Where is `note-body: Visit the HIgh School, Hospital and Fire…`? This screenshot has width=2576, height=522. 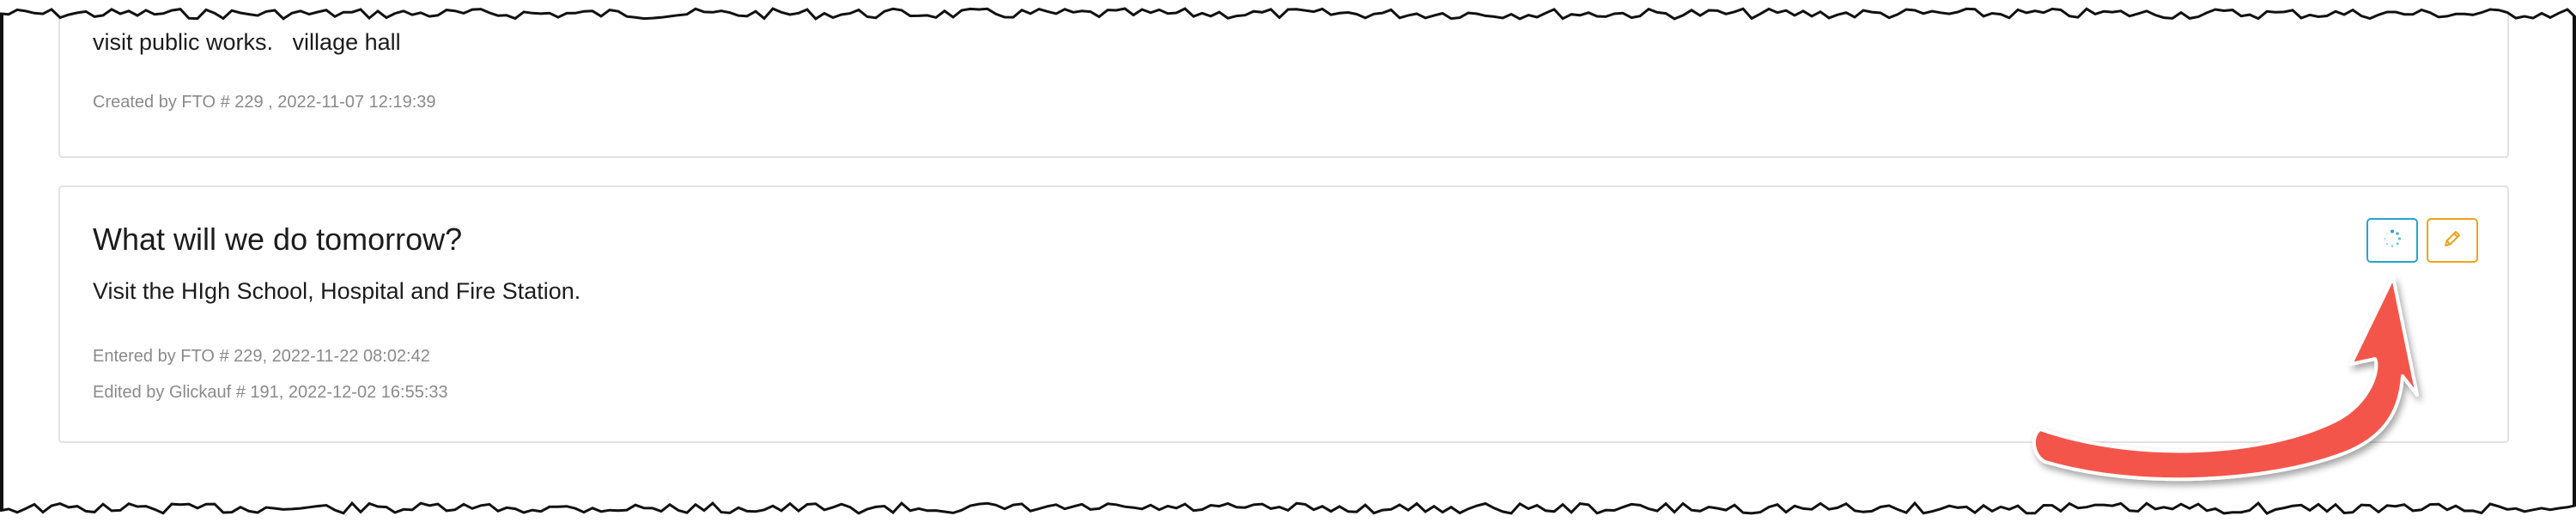 note-body: Visit the HIgh School, Hospital and Fire… is located at coordinates (337, 291).